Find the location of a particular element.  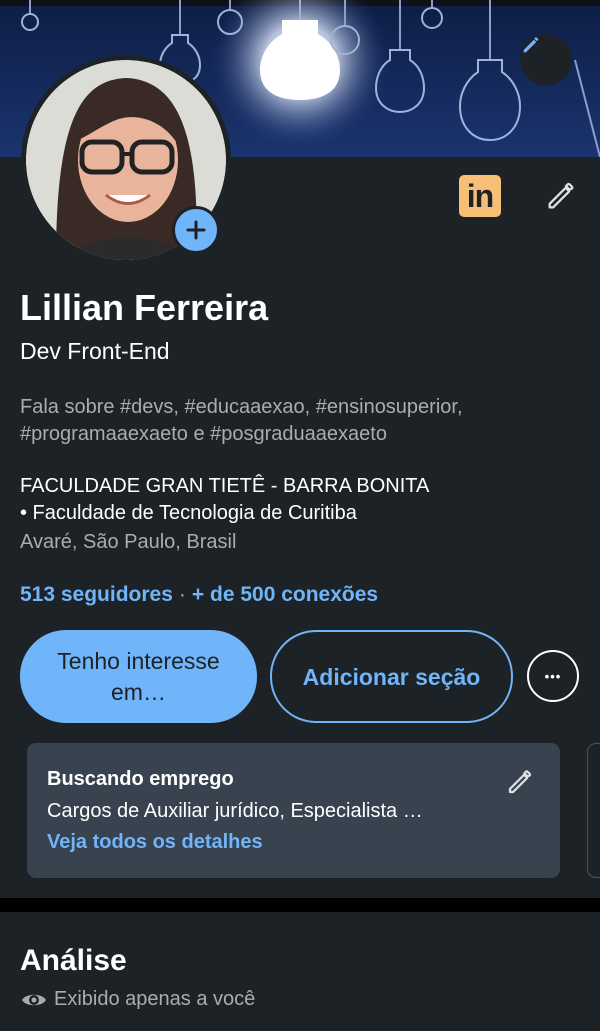

eye-icon is located at coordinates (34, 999).